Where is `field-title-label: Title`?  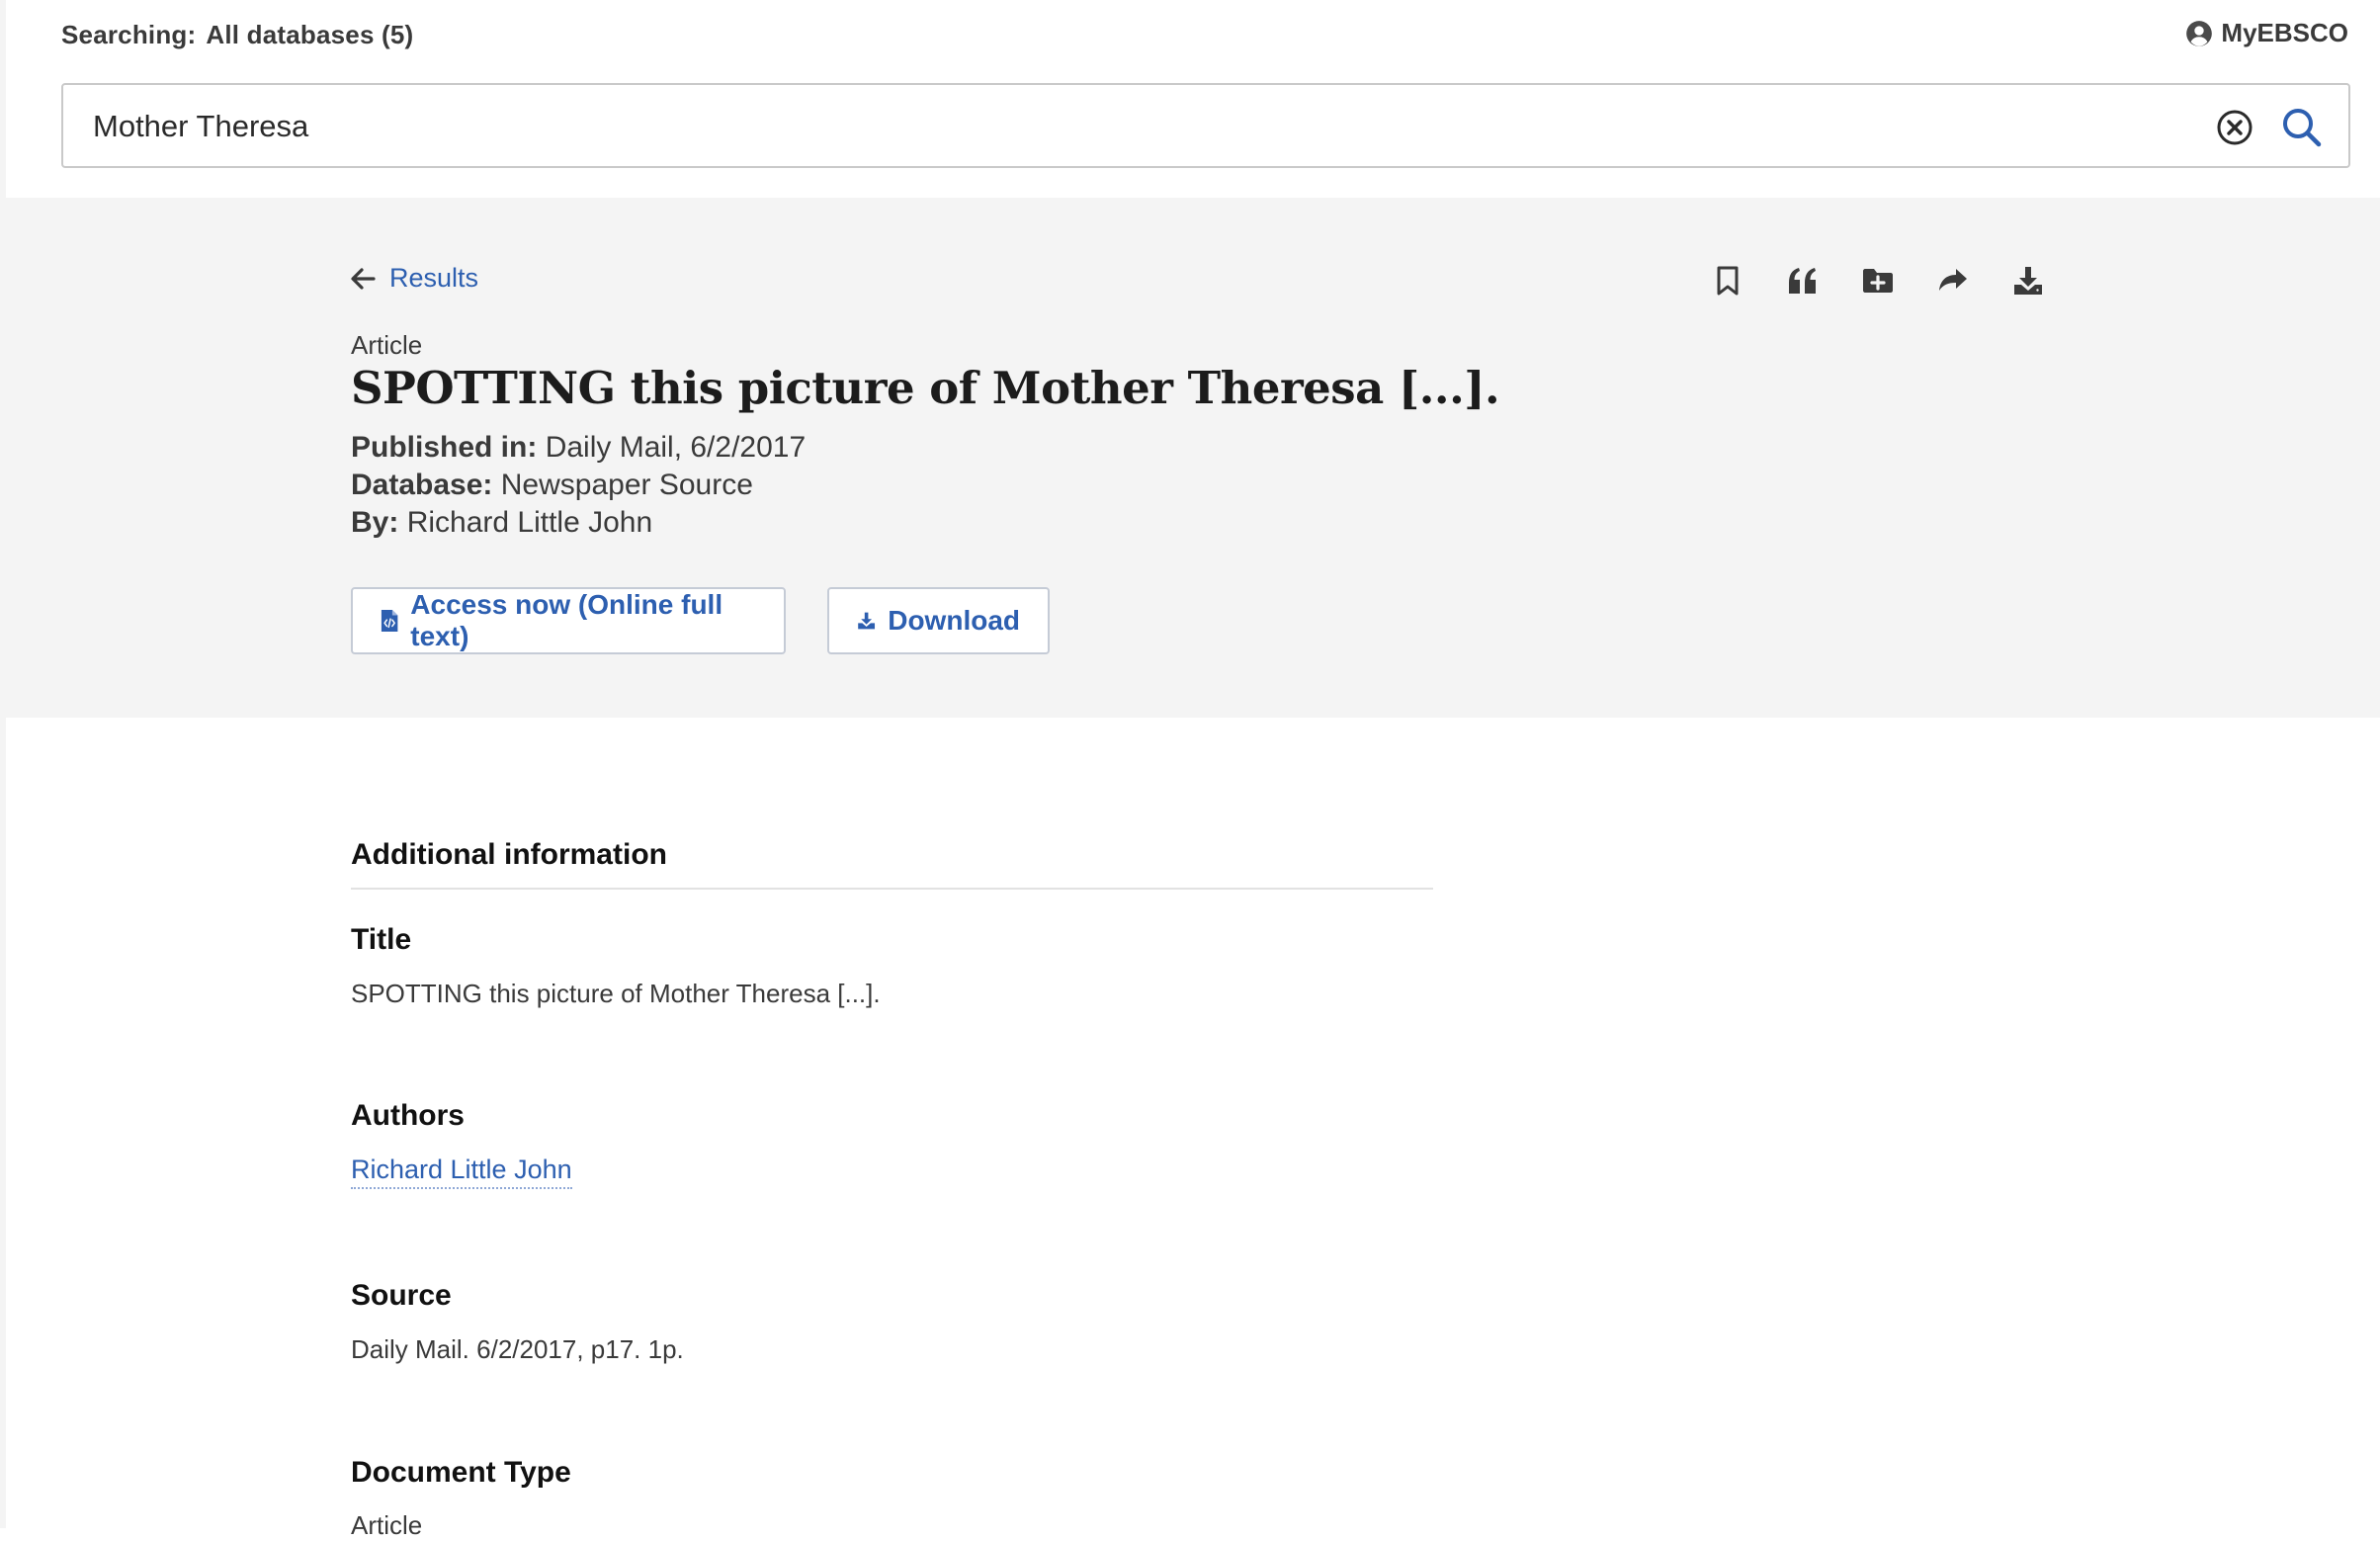 field-title-label: Title is located at coordinates (381, 939).